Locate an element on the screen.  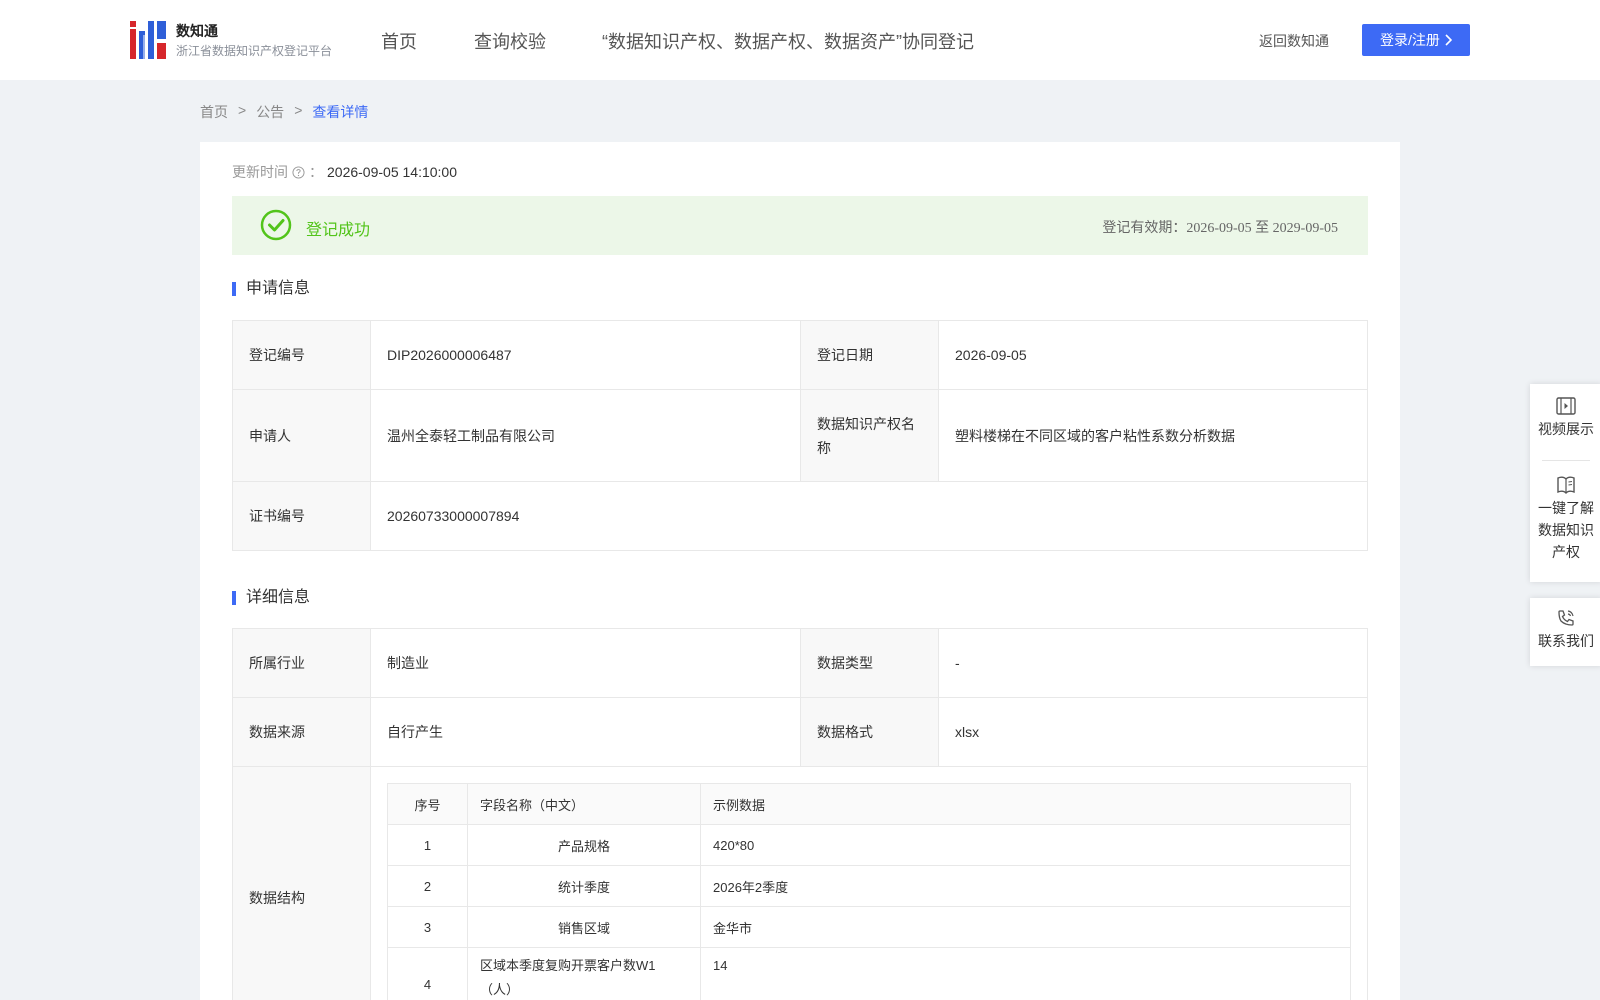
breadcrumb-current: 查看详情 is located at coordinates (340, 112).